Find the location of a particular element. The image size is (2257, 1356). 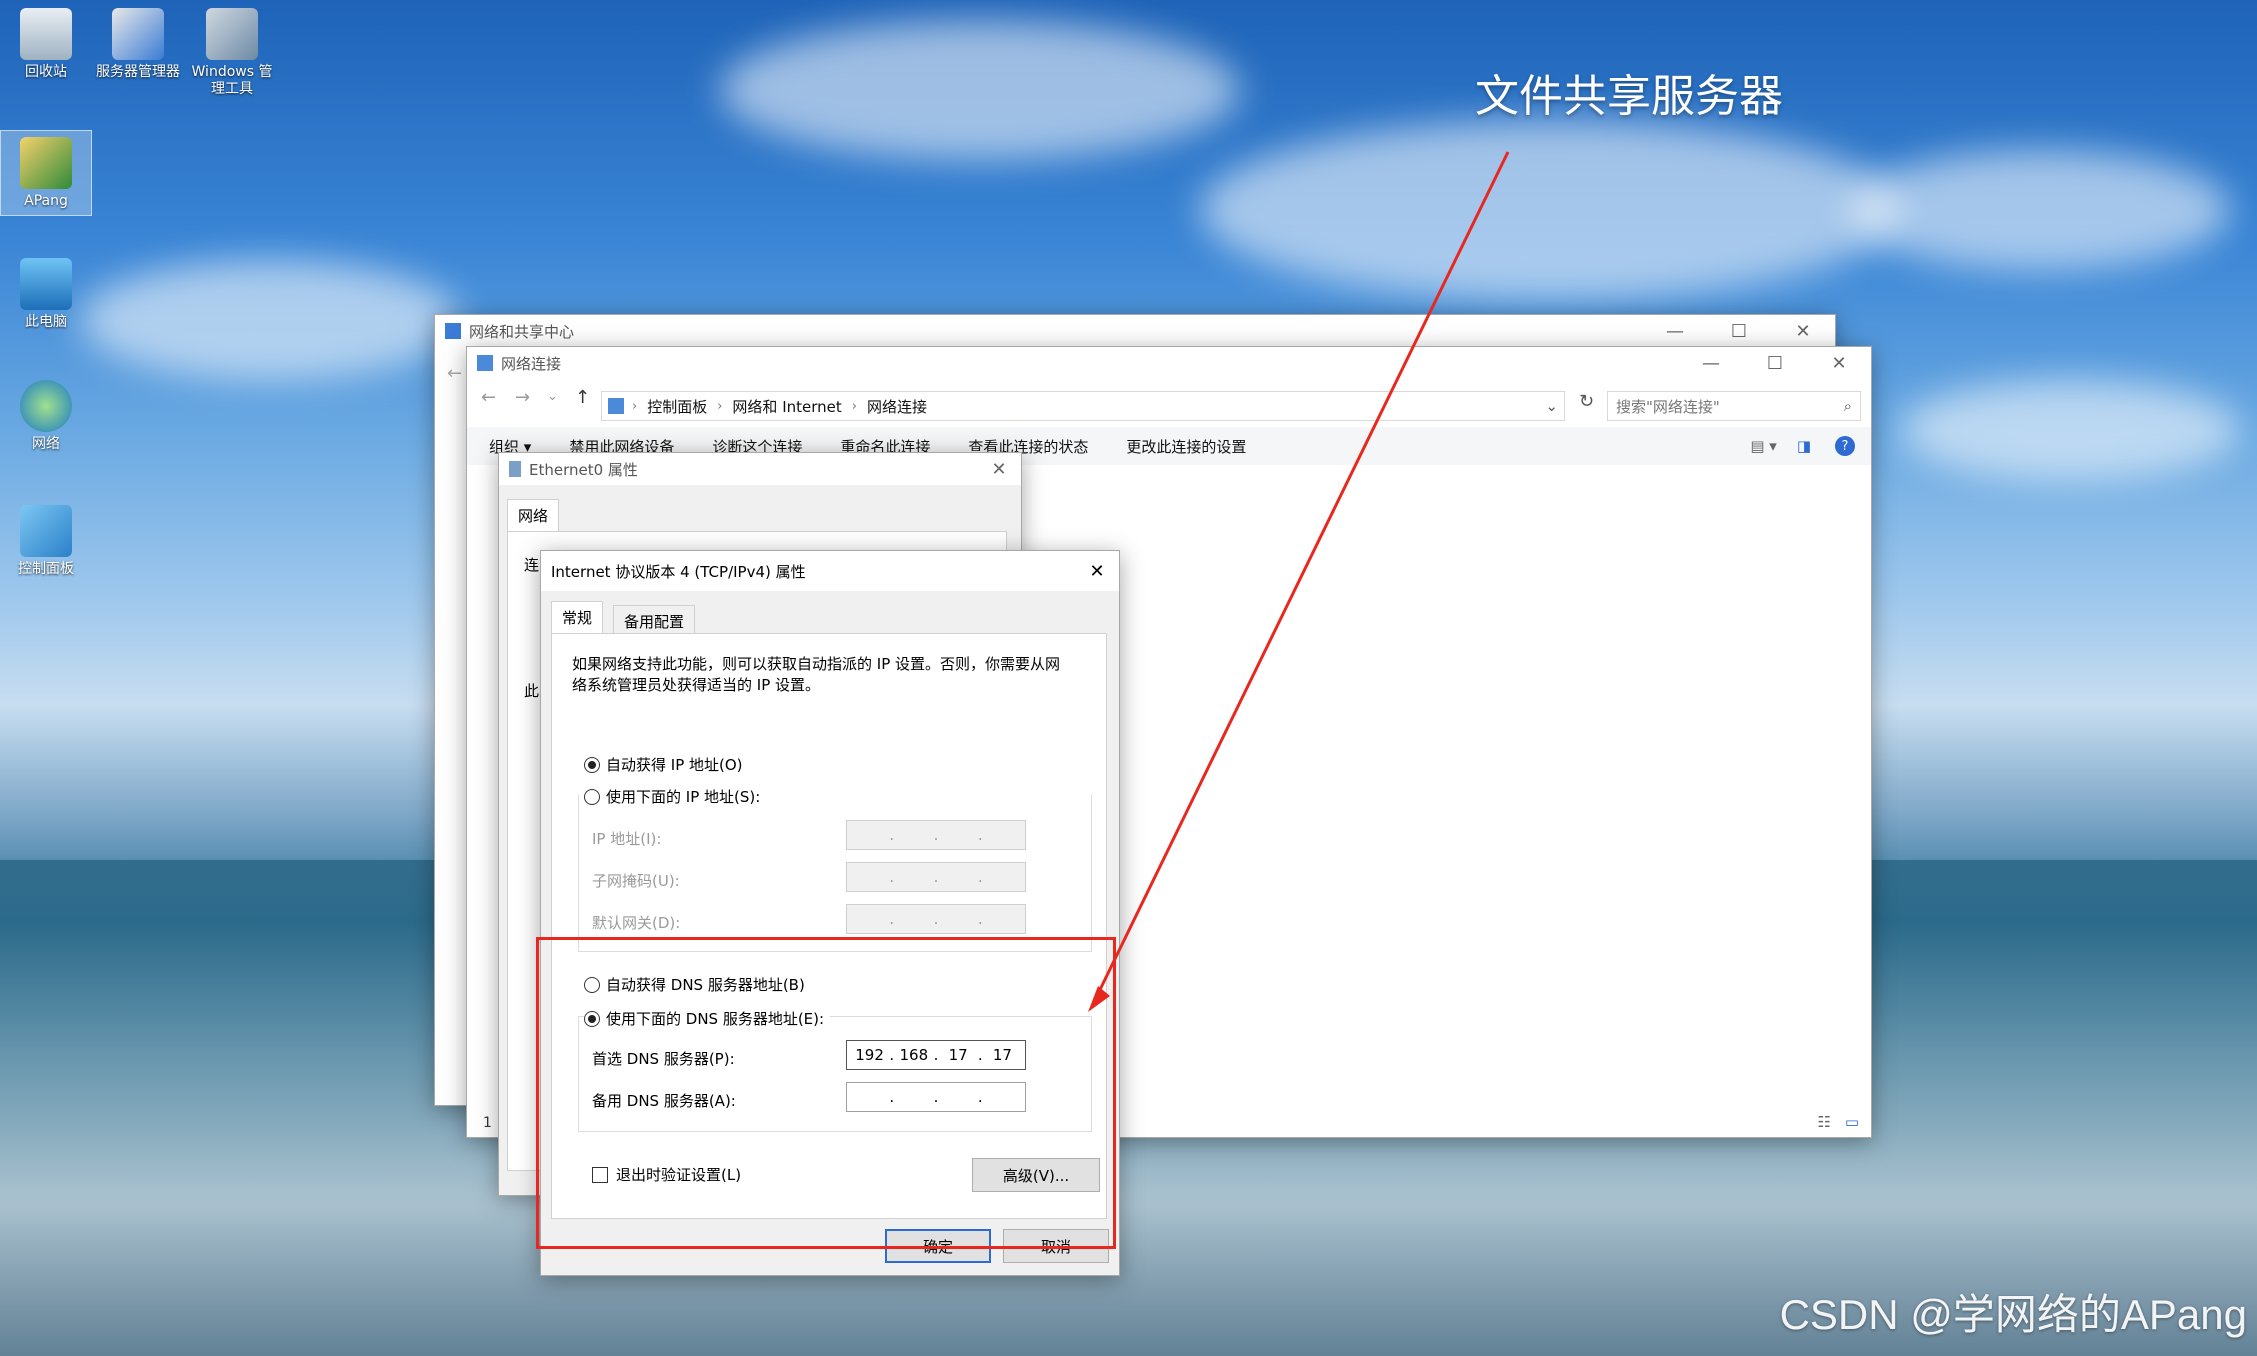

default-gateway-label: 默认网关(D): is located at coordinates (636, 923).